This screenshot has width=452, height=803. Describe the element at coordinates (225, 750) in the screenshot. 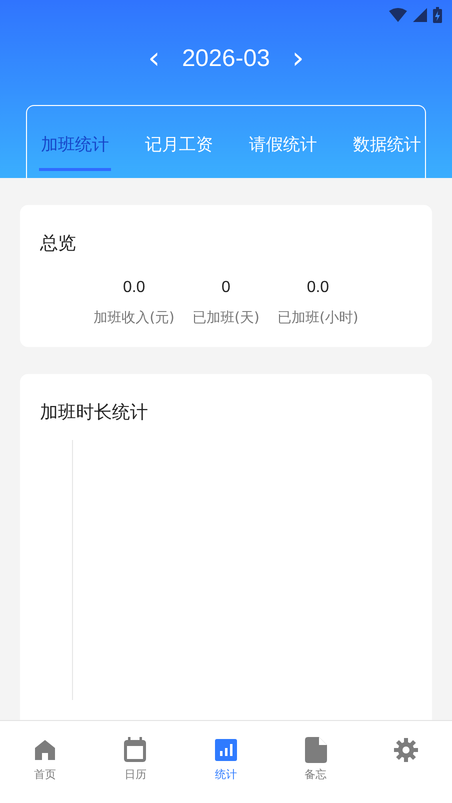

I see `bar-chart-icon` at that location.